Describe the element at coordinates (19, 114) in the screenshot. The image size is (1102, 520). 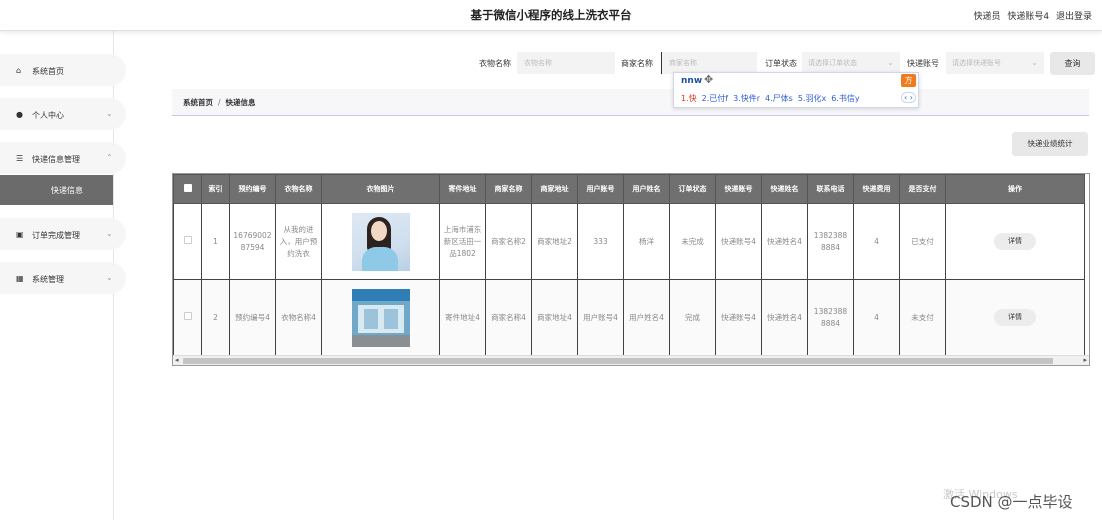
I see `user-icon: ●` at that location.